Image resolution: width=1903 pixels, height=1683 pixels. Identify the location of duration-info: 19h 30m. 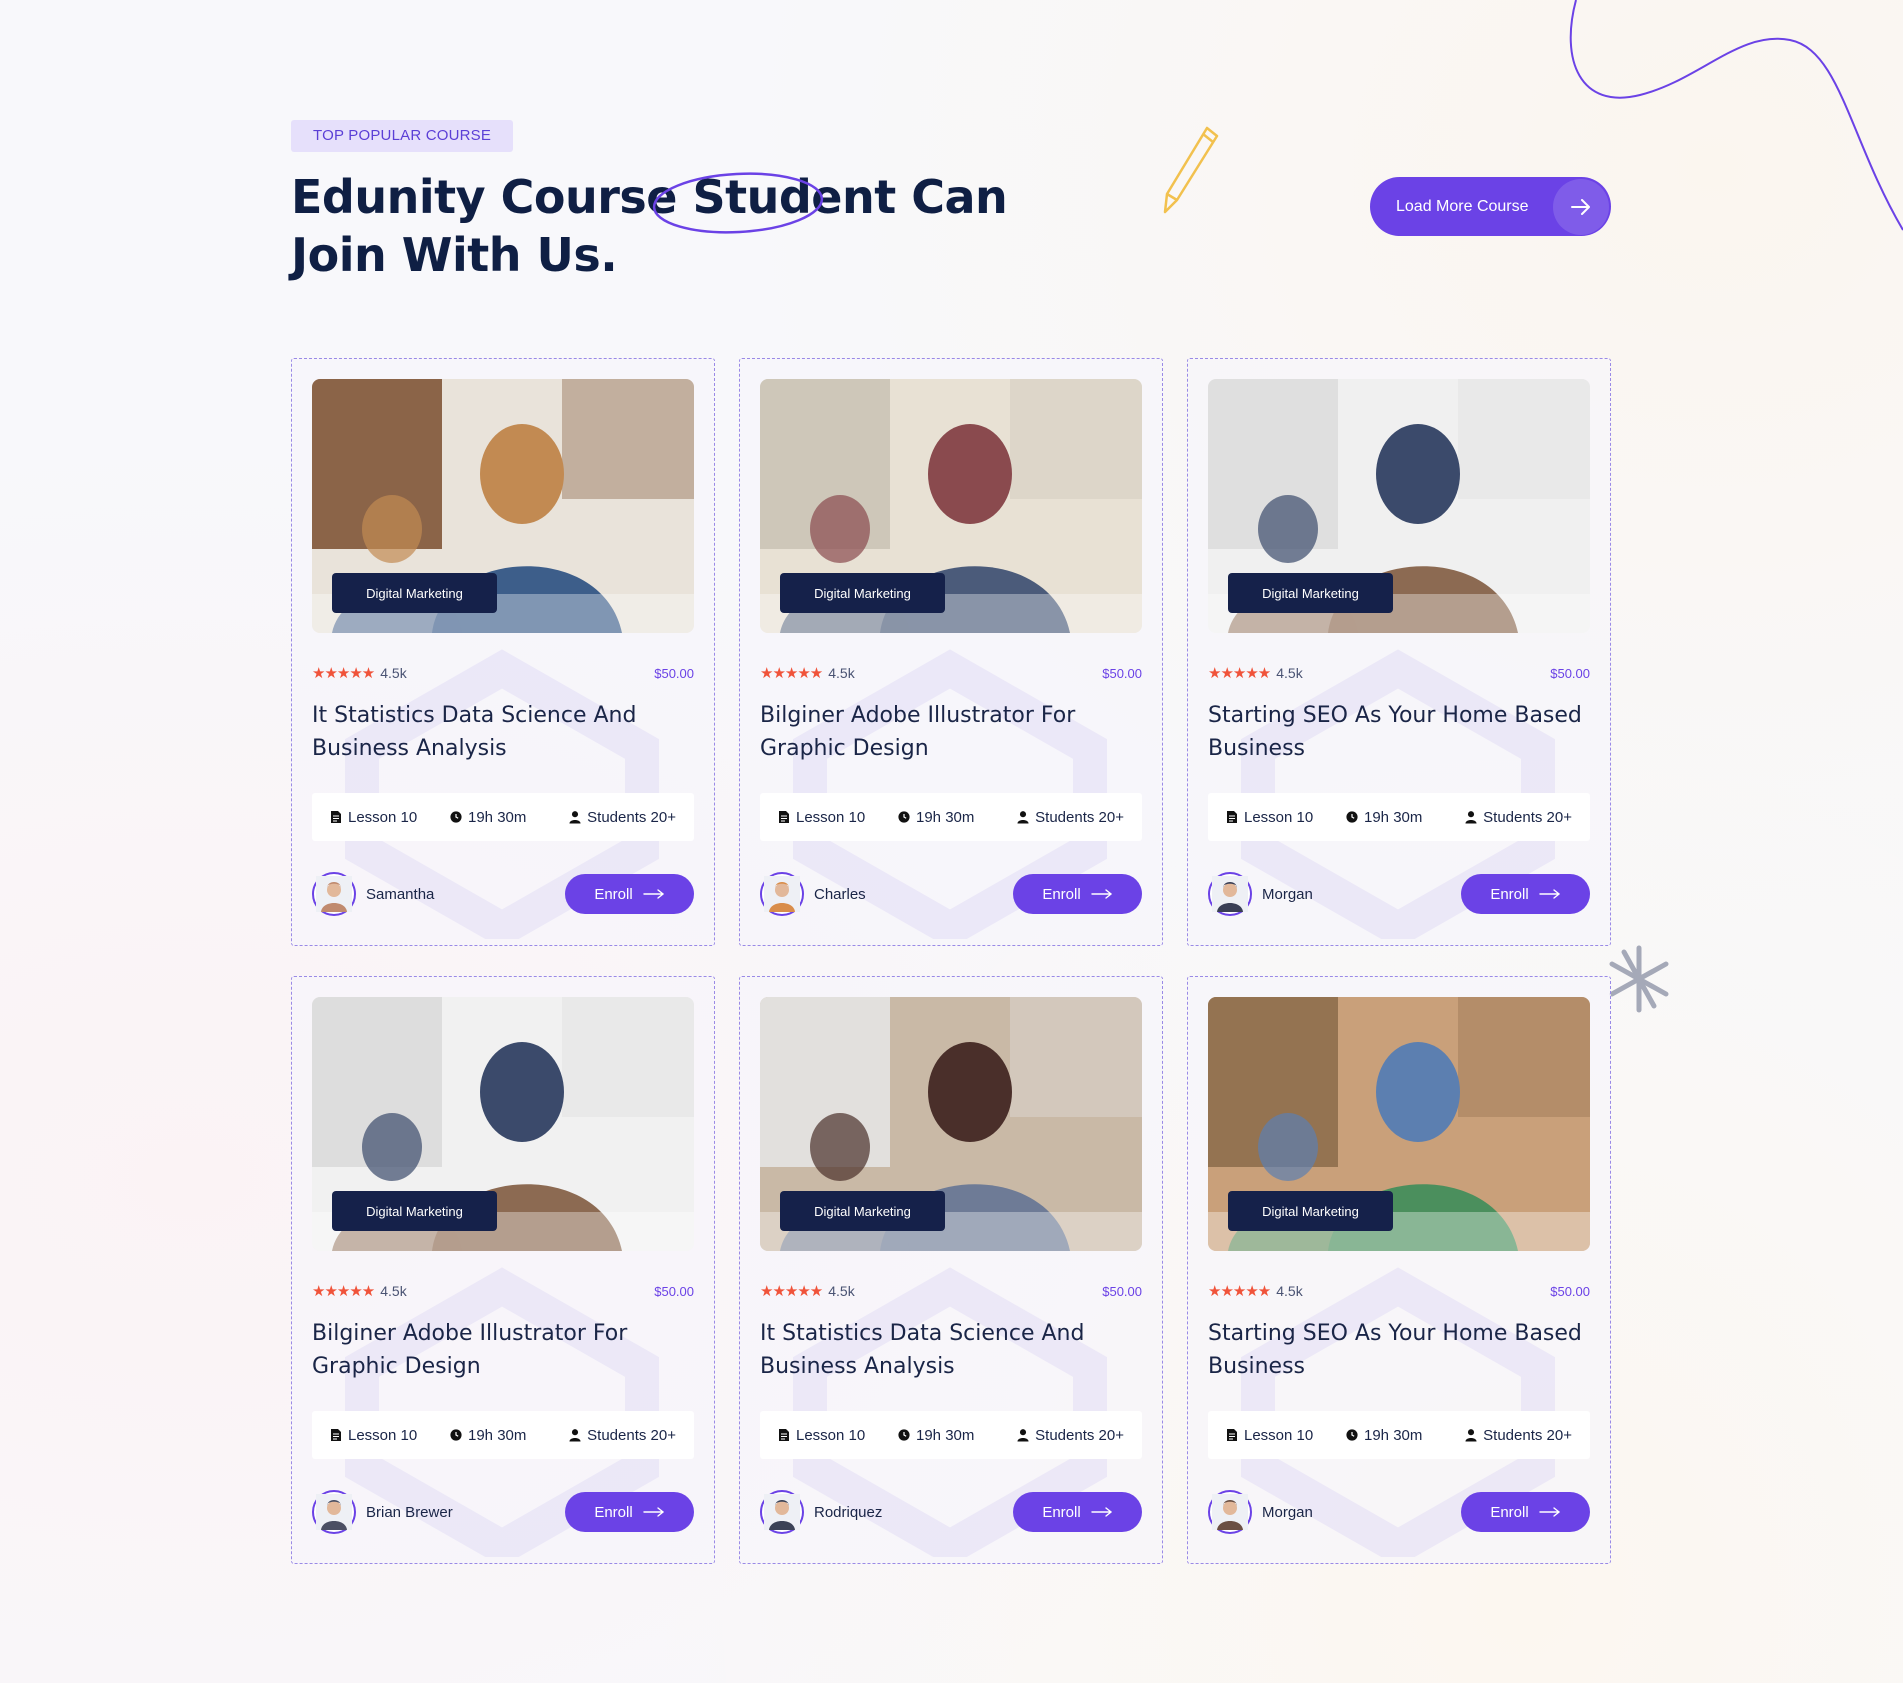
(505, 817).